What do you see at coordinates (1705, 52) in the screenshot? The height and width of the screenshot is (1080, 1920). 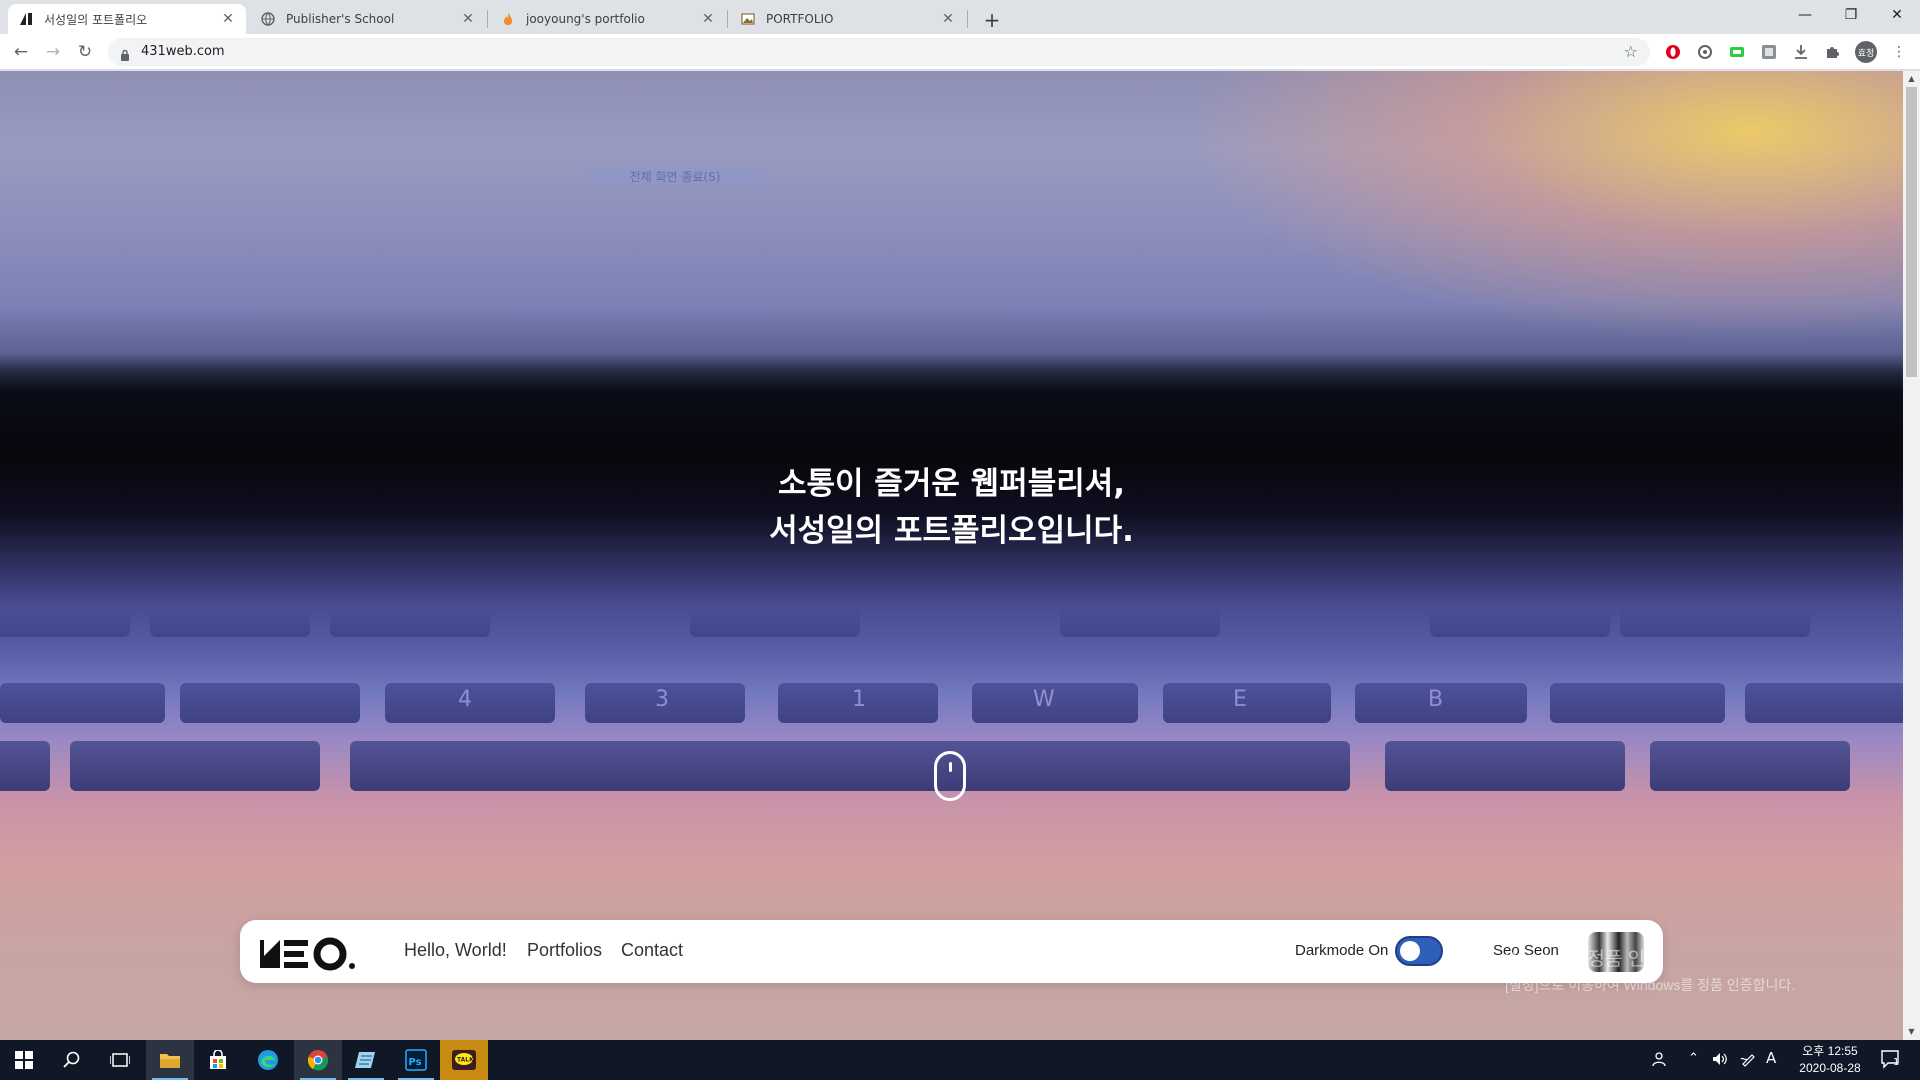 I see `extension-puzzle-gear-icon` at bounding box center [1705, 52].